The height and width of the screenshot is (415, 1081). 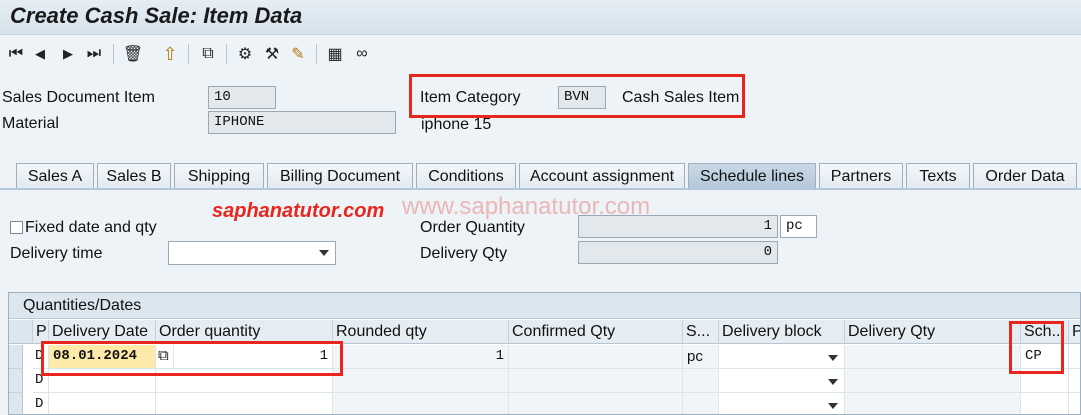 What do you see at coordinates (298, 211) in the screenshot?
I see `watermark-brand: saphanatutor.com` at bounding box center [298, 211].